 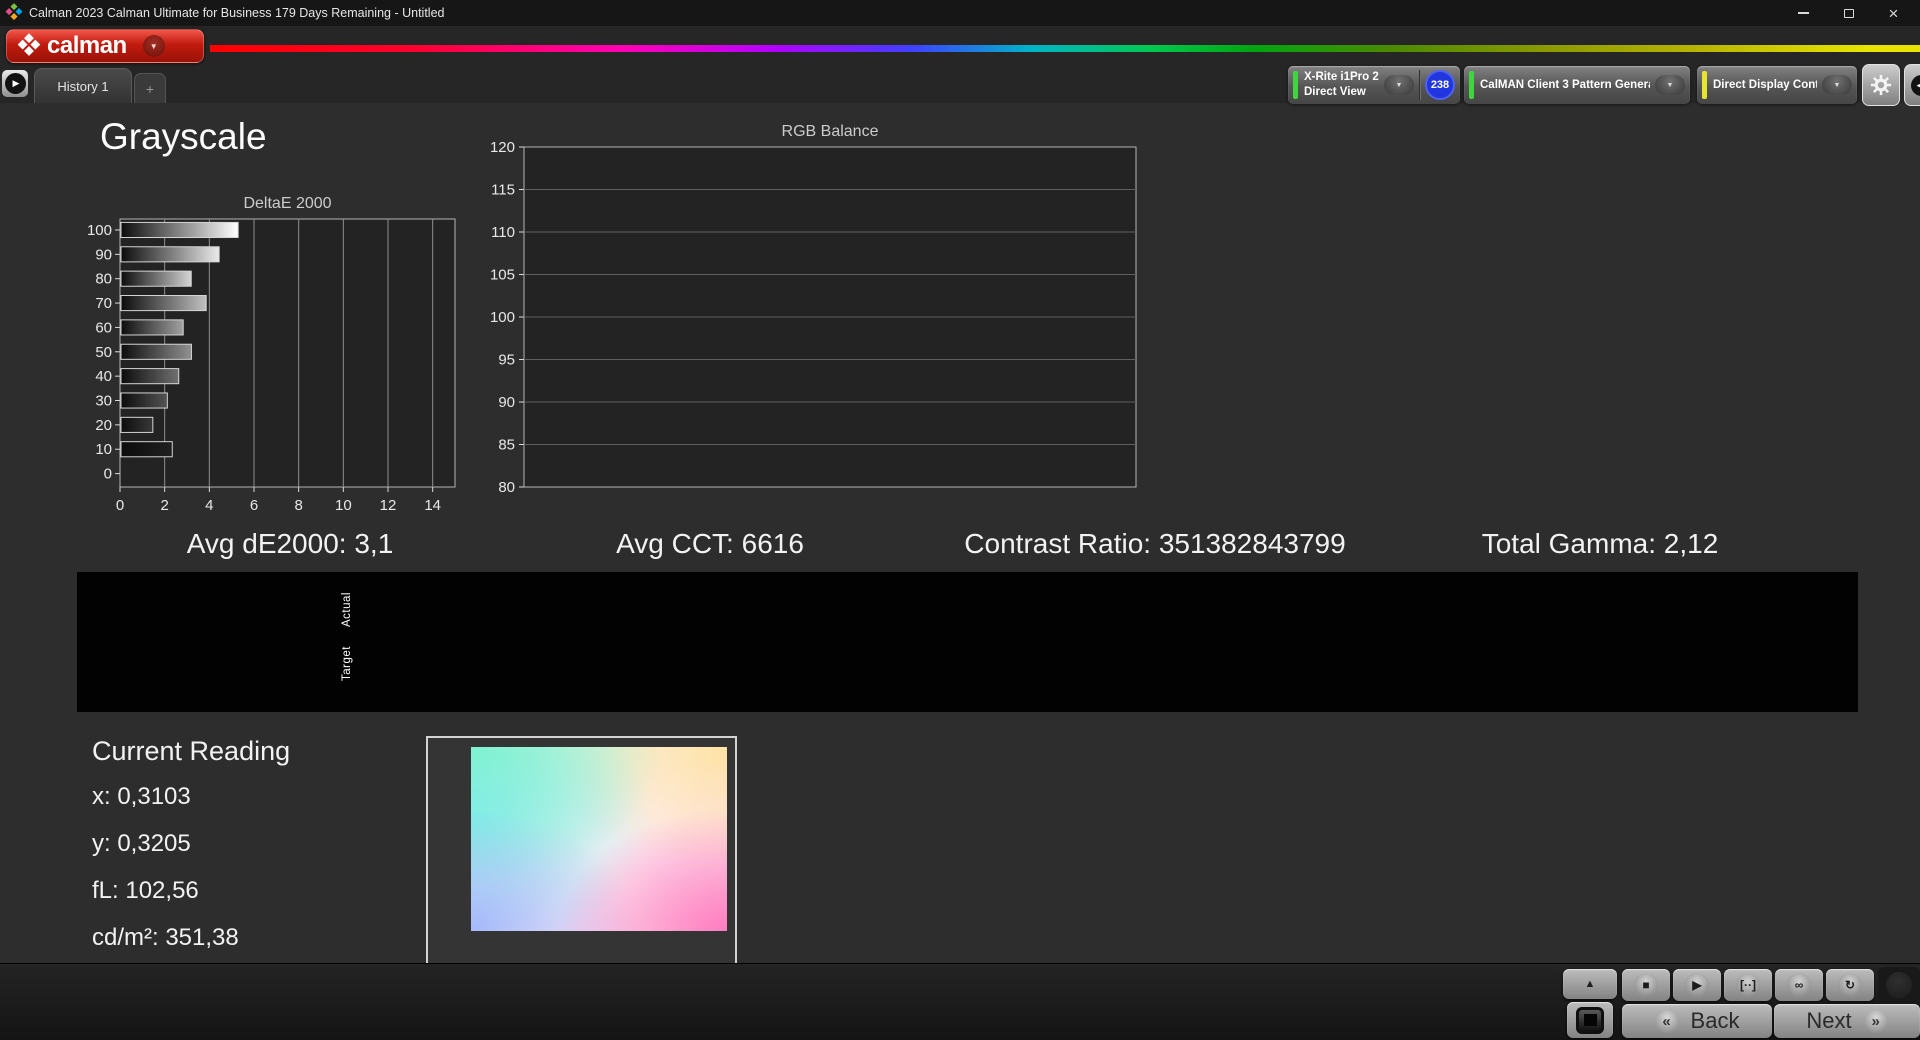 I want to click on close-button: ×, so click(x=1893, y=13).